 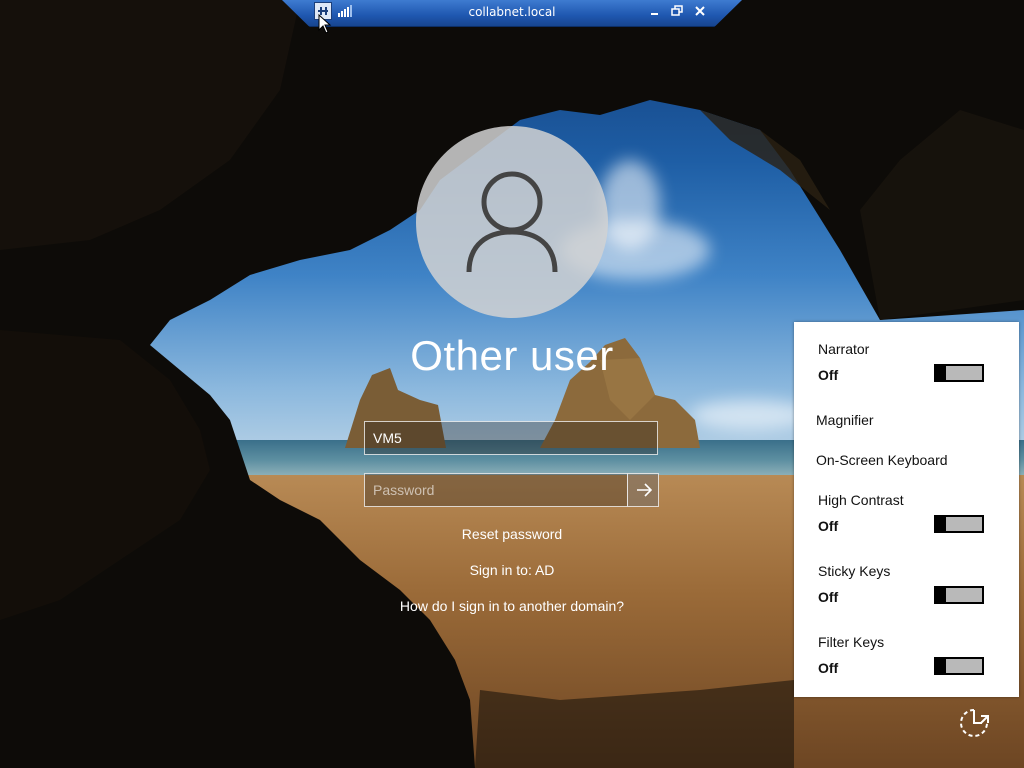 I want to click on submit-button, so click(x=643, y=490).